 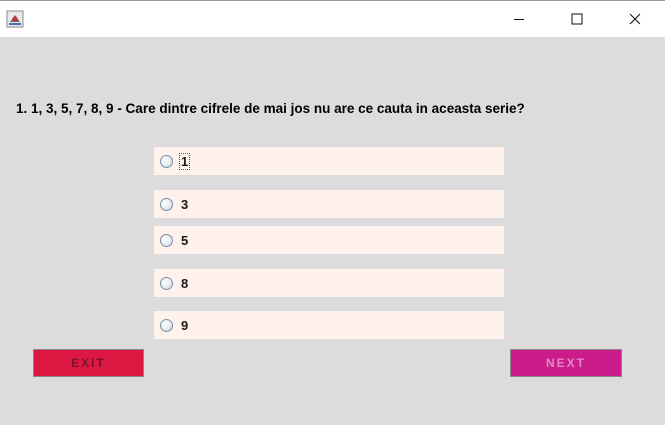 What do you see at coordinates (184, 161) in the screenshot?
I see `option-label: 1` at bounding box center [184, 161].